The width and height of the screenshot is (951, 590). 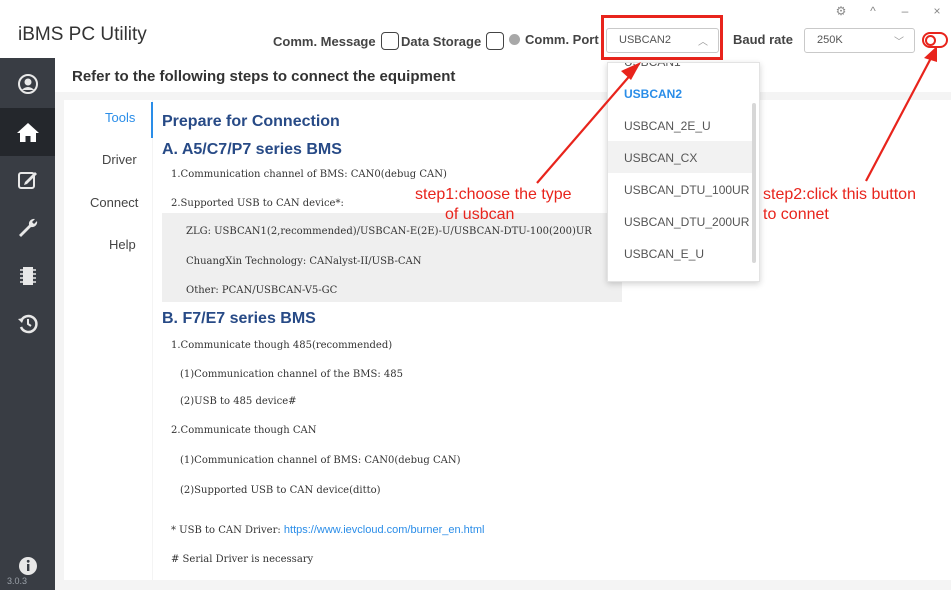 What do you see at coordinates (514, 39) in the screenshot?
I see `status-dot-icon` at bounding box center [514, 39].